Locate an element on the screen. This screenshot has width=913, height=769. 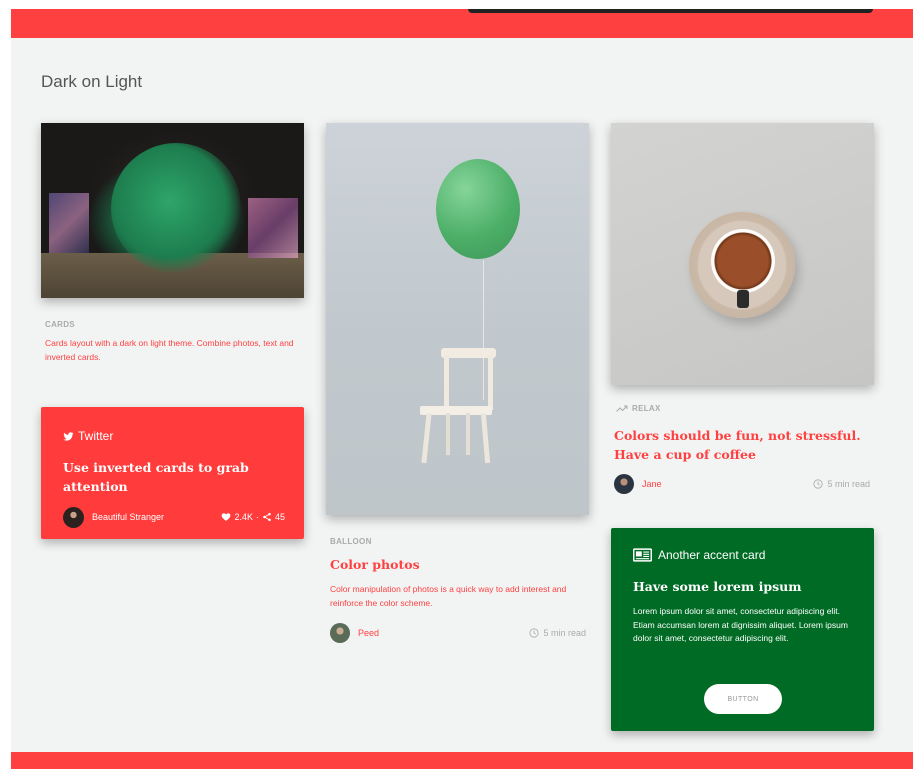
twitter-card-footer: Beautiful Stranger 2.4K · 45 is located at coordinates (174, 517).